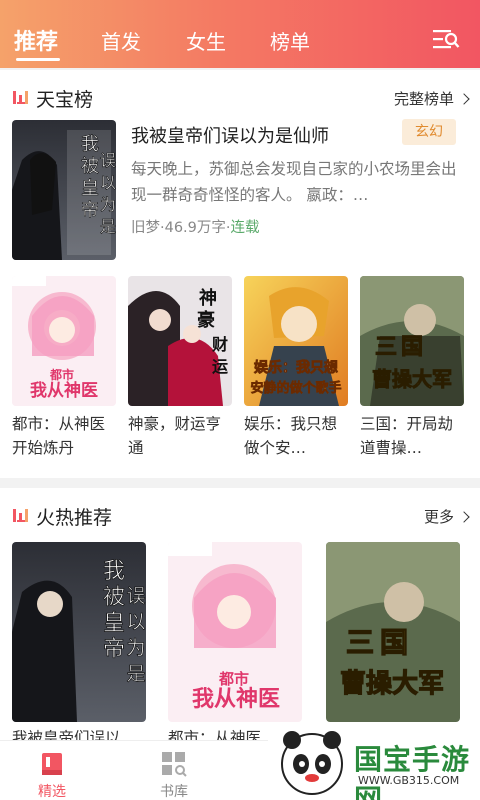  Describe the element at coordinates (245, 228) in the screenshot. I see `book-status: 连载` at that location.